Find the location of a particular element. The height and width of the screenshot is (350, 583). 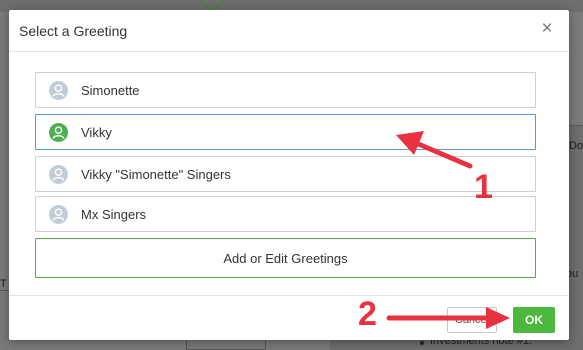

annotation-marker-2: 2 is located at coordinates (367, 314).